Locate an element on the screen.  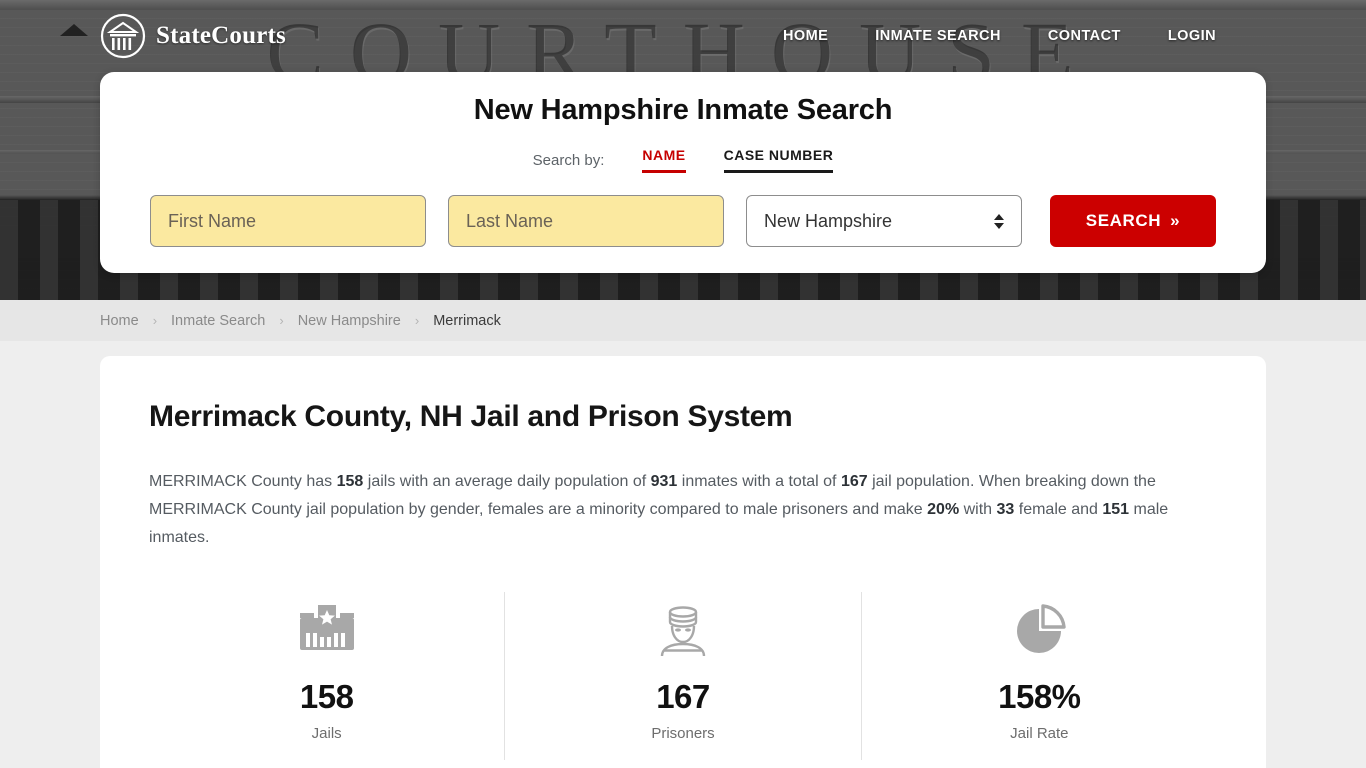
breadcrumb-item-merrimack: Merrimack is located at coordinates (467, 320).